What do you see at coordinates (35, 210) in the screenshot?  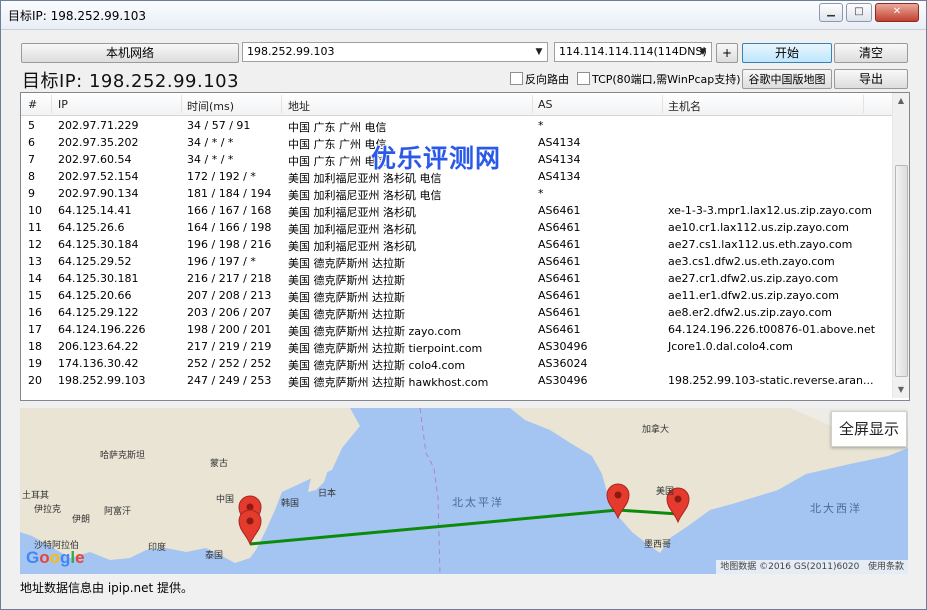 I see `cell-index: 10` at bounding box center [35, 210].